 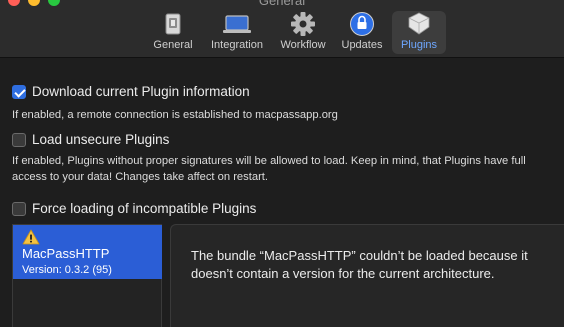 I want to click on tab-label: Plugins, so click(x=419, y=45).